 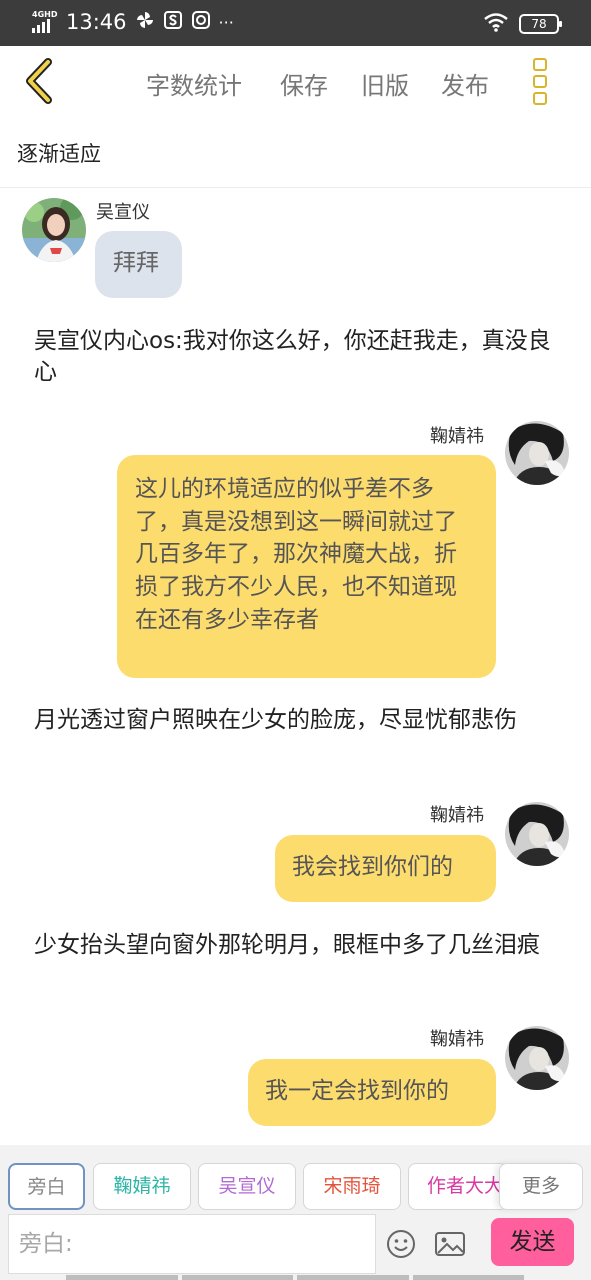 I want to click on menu-button, so click(x=543, y=82).